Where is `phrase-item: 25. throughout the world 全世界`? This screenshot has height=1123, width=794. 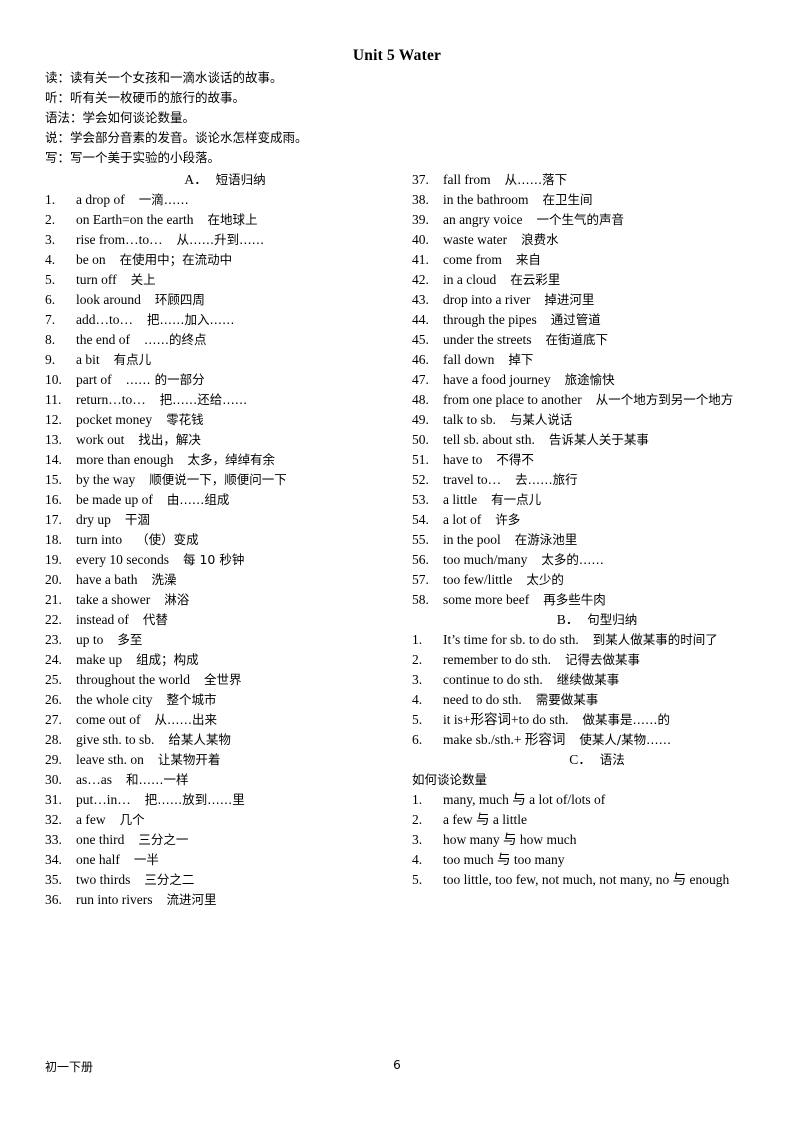
phrase-item: 25. throughout the world 全世界 is located at coordinates (225, 680).